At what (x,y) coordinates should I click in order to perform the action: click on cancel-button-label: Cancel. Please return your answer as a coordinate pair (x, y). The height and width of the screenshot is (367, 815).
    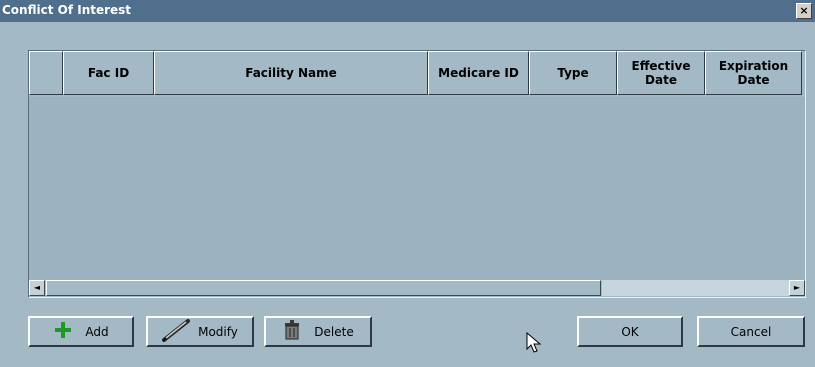
    Looking at the image, I should click on (751, 331).